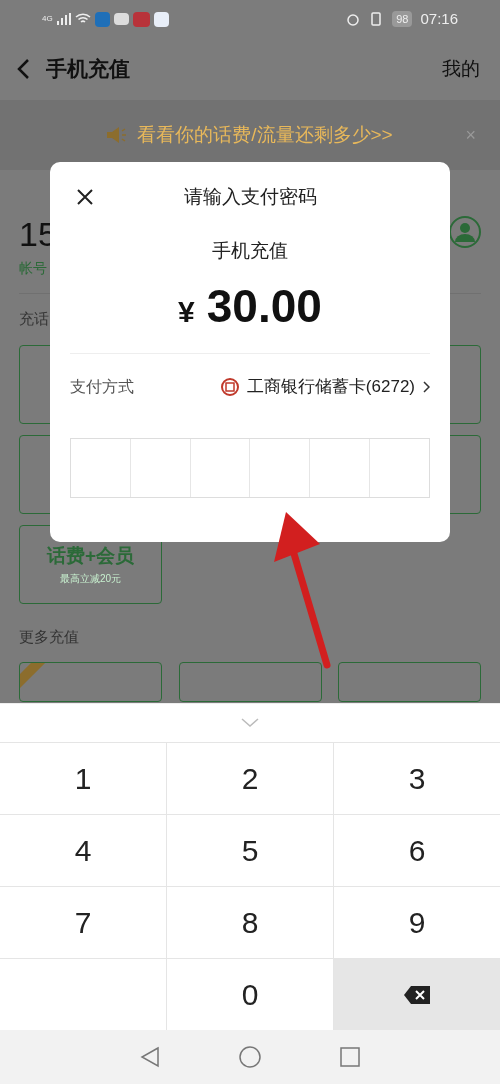  What do you see at coordinates (34, 319) in the screenshot?
I see `section-label: 充话` at bounding box center [34, 319].